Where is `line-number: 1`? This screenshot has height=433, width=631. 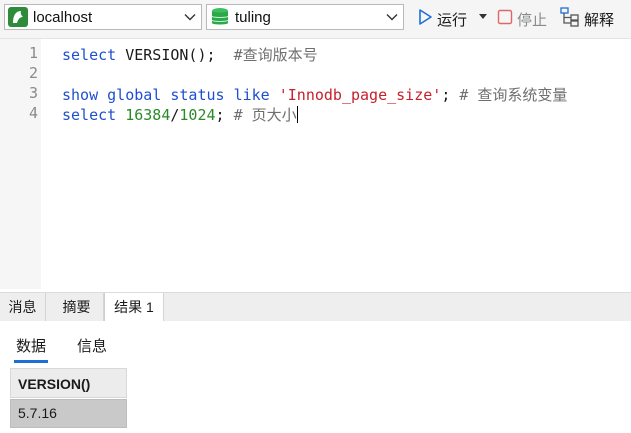
line-number: 1 is located at coordinates (33, 53).